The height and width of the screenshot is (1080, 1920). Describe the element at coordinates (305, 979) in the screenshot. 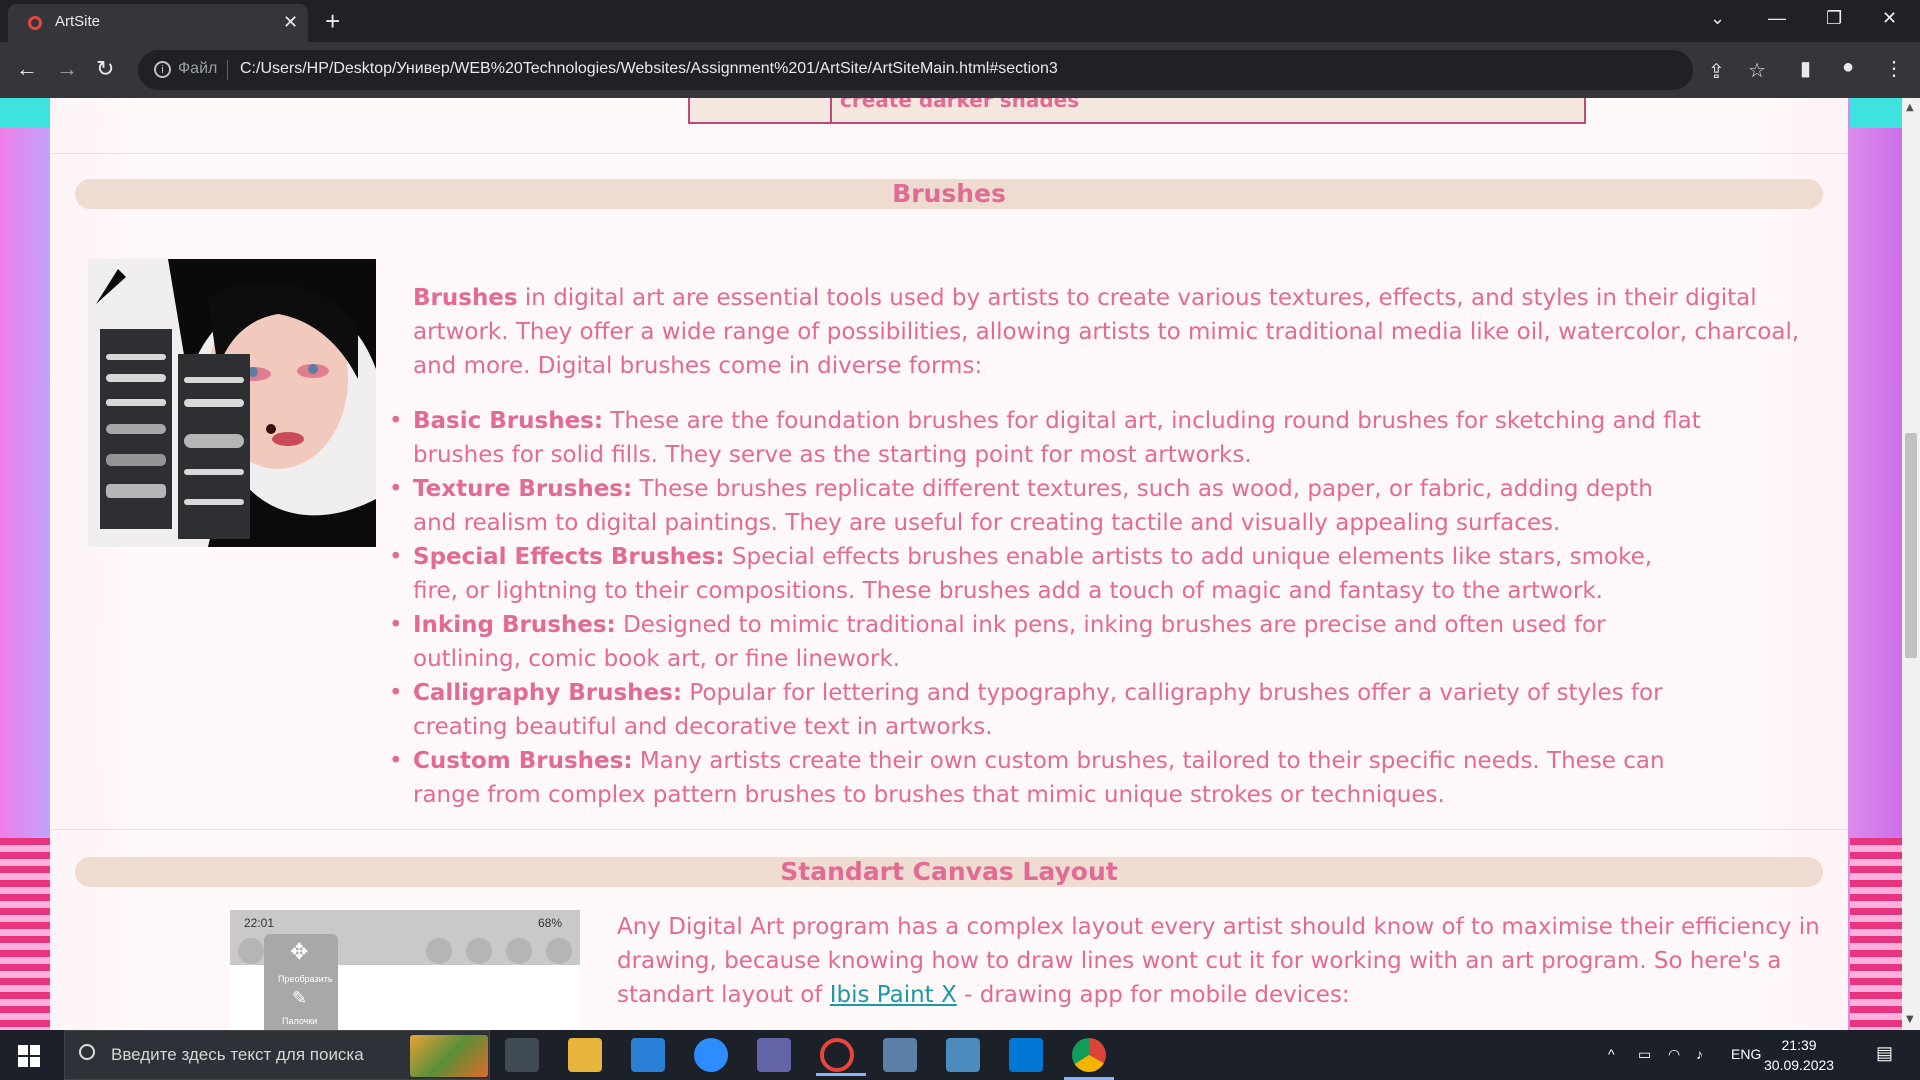

I see `phone-tool-label: Преобразить` at that location.